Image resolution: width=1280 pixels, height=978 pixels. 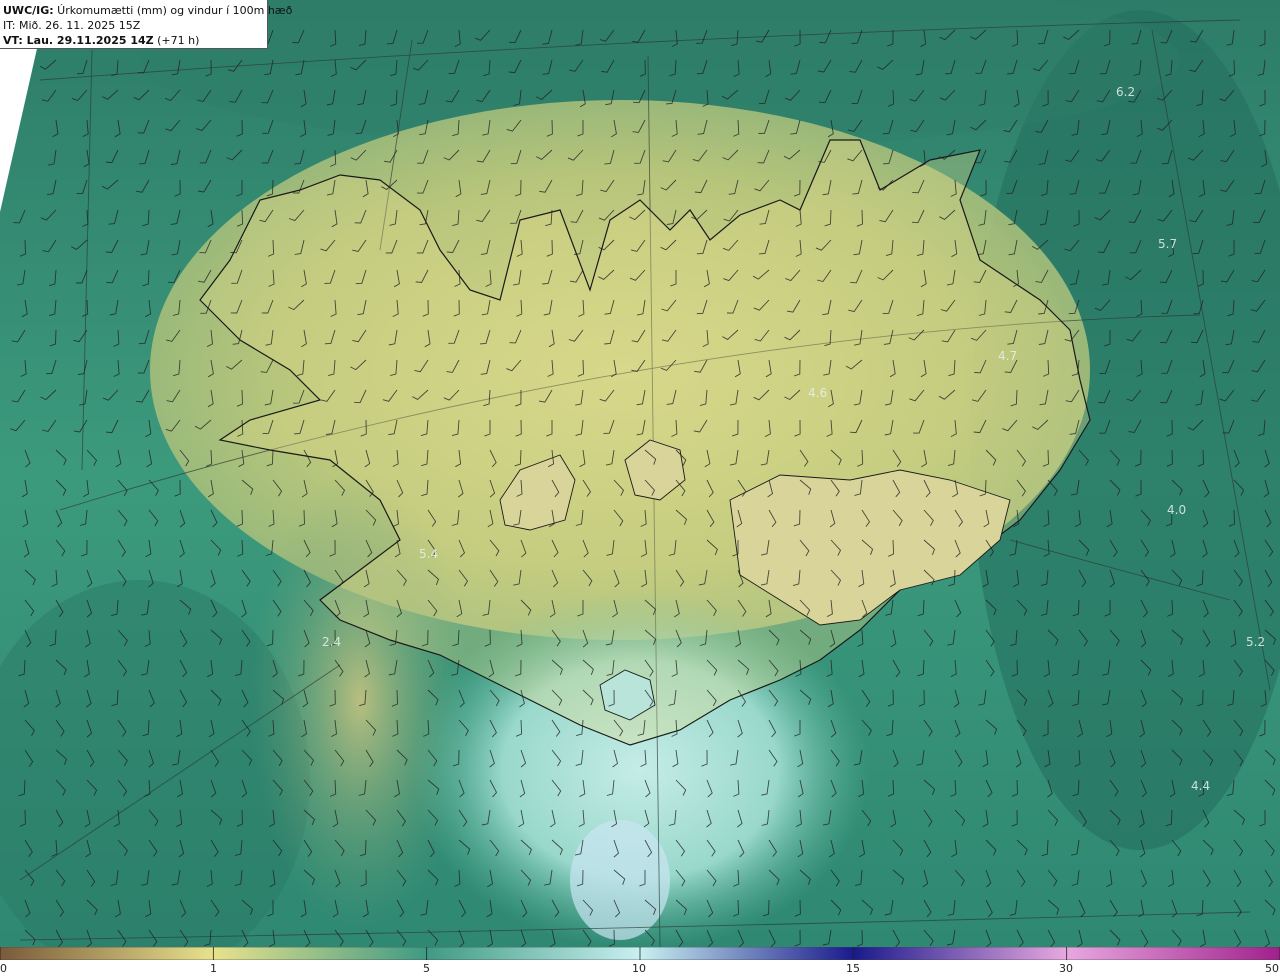 I want to click on map-label: 4.4, so click(x=1200, y=786).